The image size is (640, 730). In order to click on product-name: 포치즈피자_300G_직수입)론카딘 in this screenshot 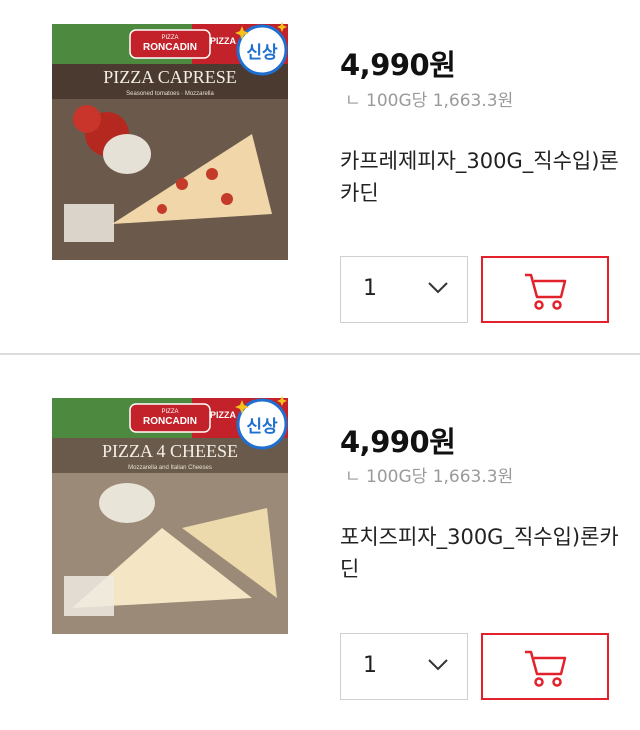, I will do `click(480, 553)`.